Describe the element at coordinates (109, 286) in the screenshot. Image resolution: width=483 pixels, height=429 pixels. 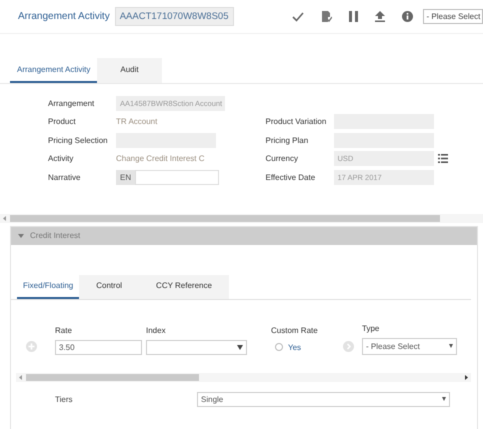
I see `tab: Control` at that location.